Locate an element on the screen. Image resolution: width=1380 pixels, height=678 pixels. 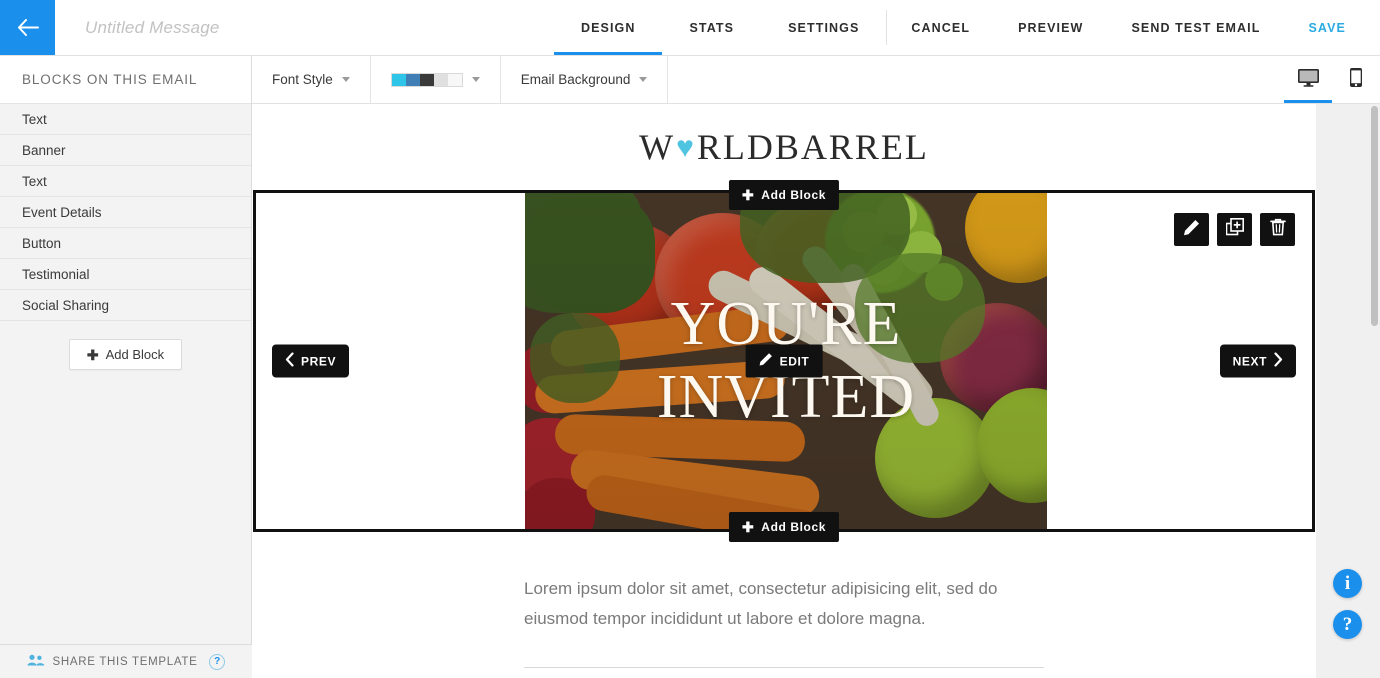
add-block-button: ✚ Add Block is located at coordinates (125, 354).